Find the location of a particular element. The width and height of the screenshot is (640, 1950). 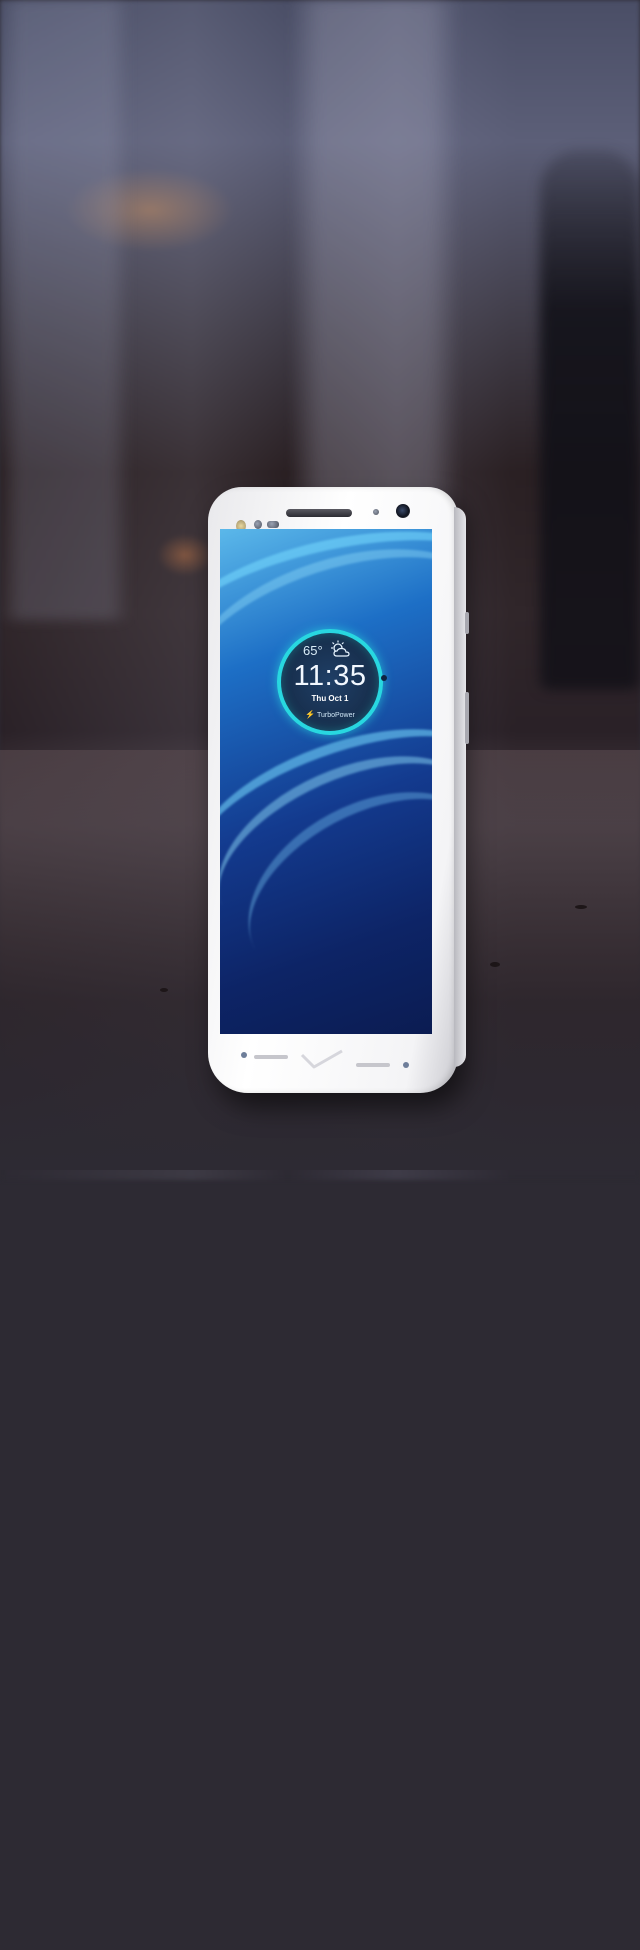

volume-button is located at coordinates (467, 718).